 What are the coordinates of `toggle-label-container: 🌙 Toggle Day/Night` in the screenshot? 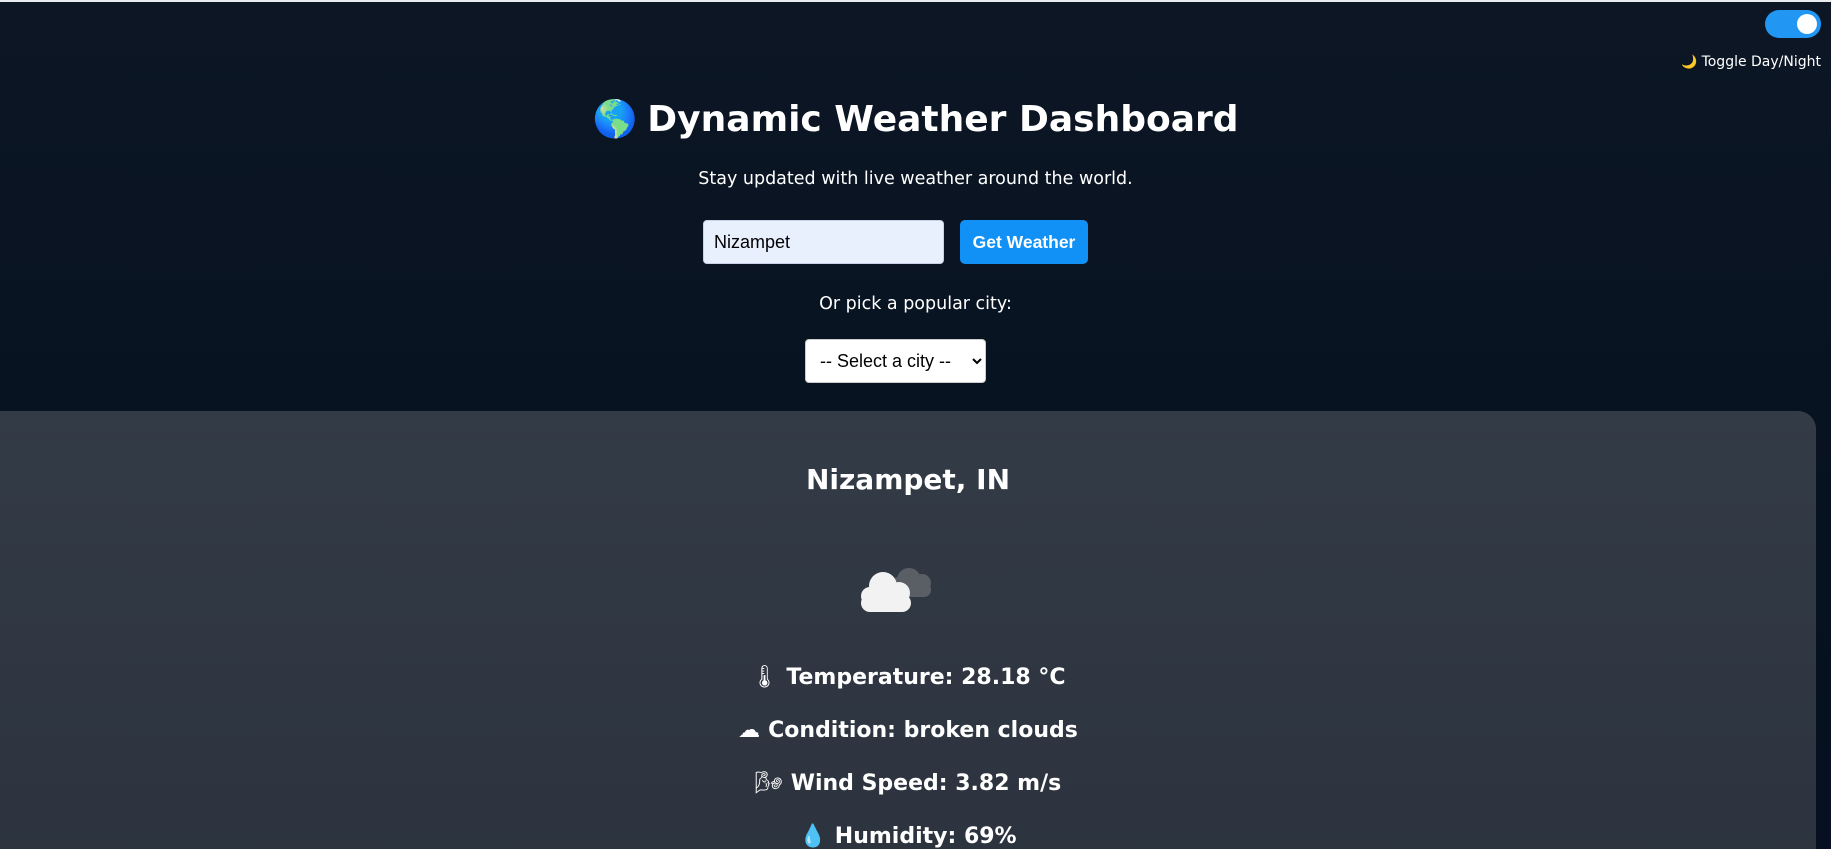 It's located at (1751, 62).